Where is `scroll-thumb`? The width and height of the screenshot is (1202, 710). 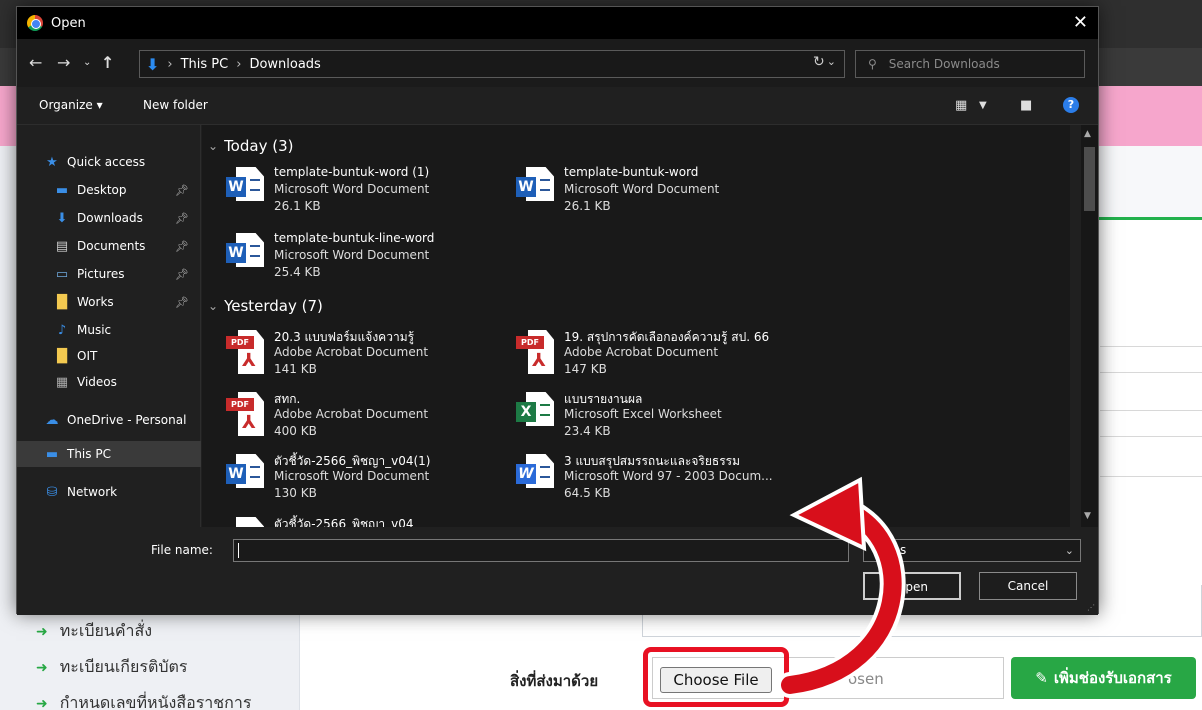
scroll-thumb is located at coordinates (1089, 179).